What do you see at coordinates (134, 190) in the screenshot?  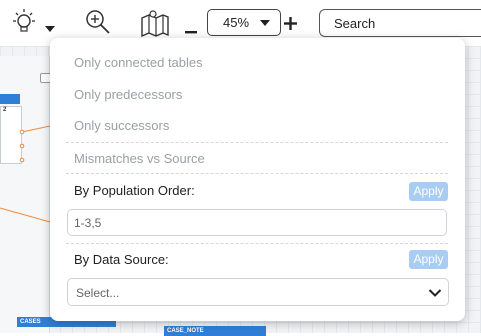 I see `population-order-label: By Population Order:` at bounding box center [134, 190].